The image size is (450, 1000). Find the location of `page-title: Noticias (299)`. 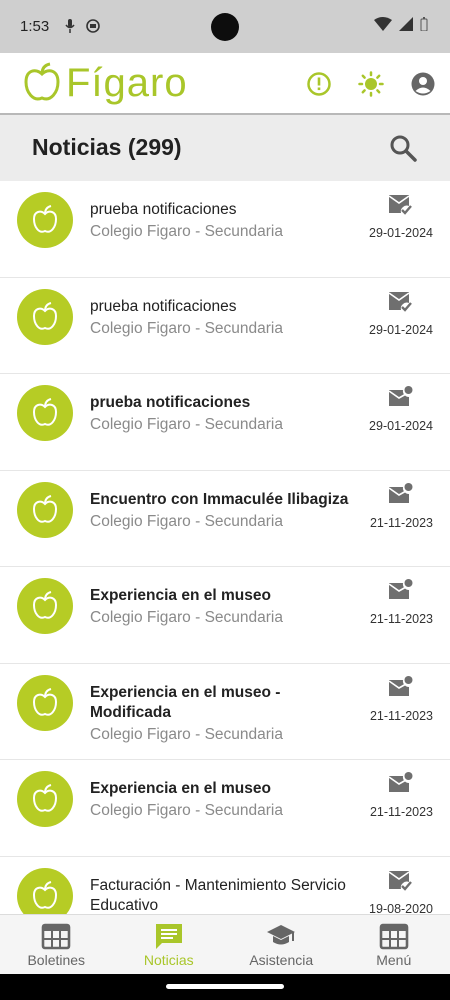

page-title: Noticias (299) is located at coordinates (107, 147).